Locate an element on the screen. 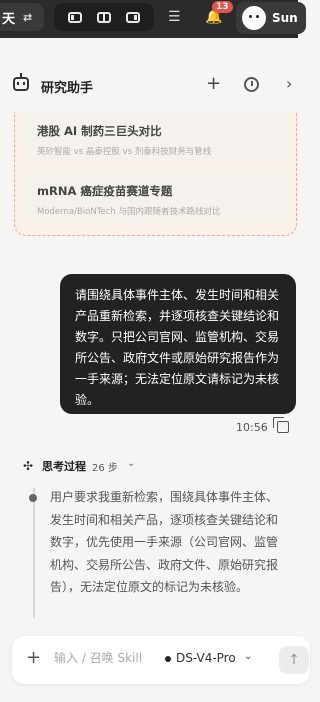 The width and height of the screenshot is (320, 702). layout-split-icon is located at coordinates (103, 17).